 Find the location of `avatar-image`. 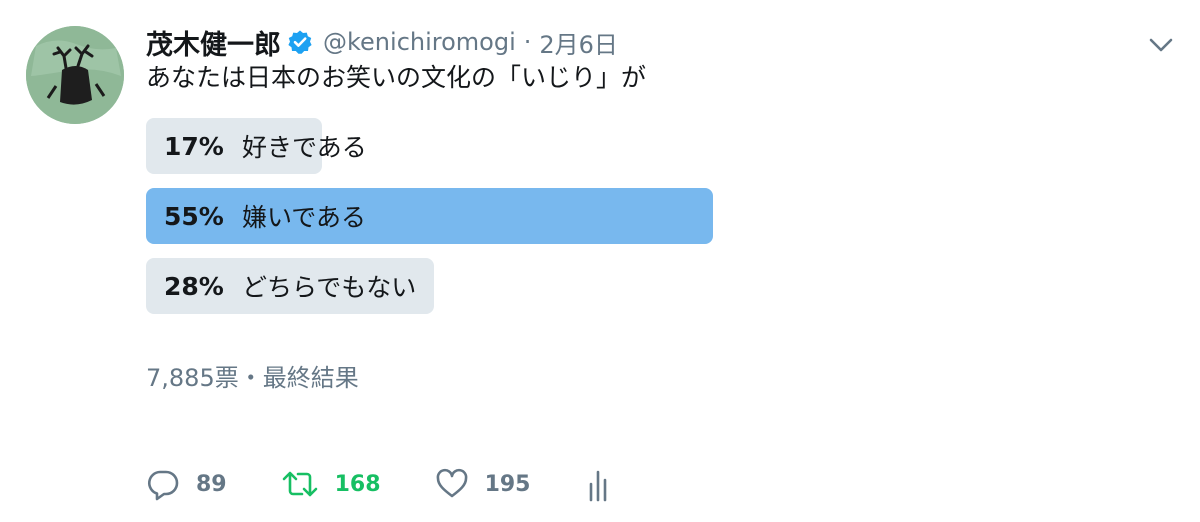

avatar-image is located at coordinates (75, 75).